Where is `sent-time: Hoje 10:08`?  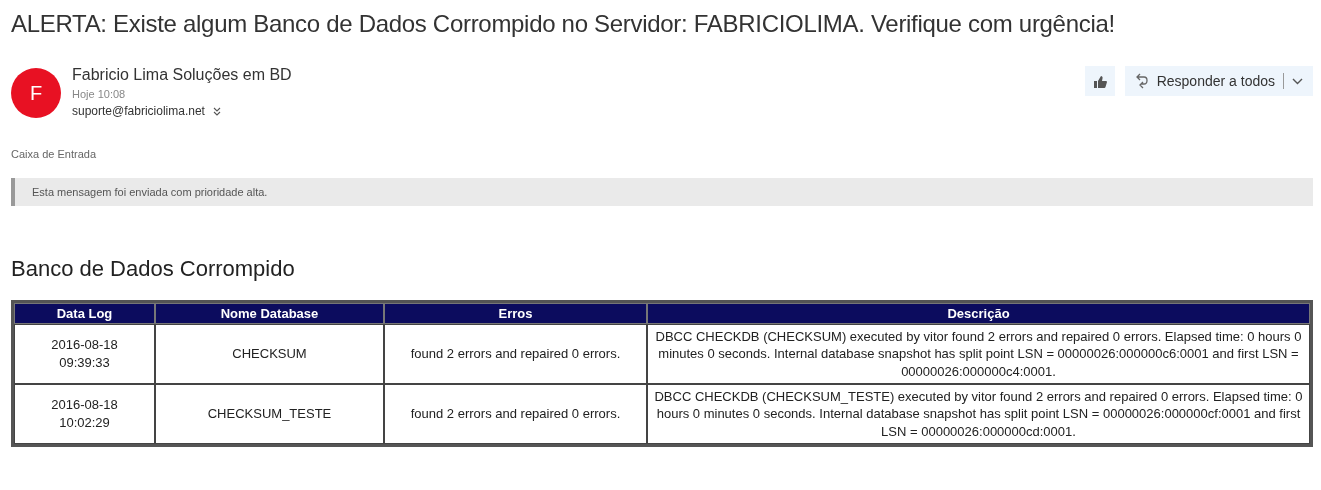 sent-time: Hoje 10:08 is located at coordinates (99, 94).